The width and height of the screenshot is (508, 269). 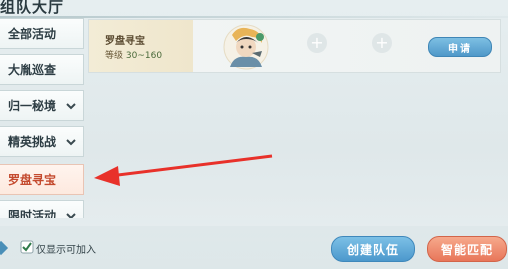 What do you see at coordinates (246, 47) in the screenshot?
I see `team-leader-avatar` at bounding box center [246, 47].